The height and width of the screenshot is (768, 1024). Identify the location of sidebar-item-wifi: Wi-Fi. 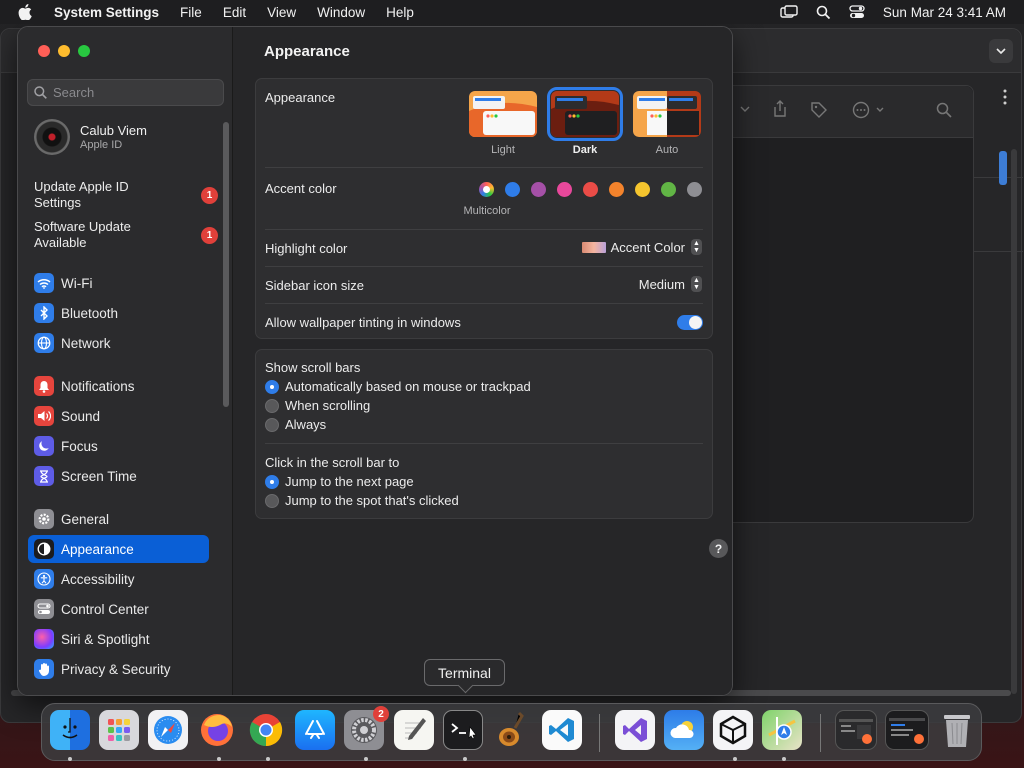
(118, 283).